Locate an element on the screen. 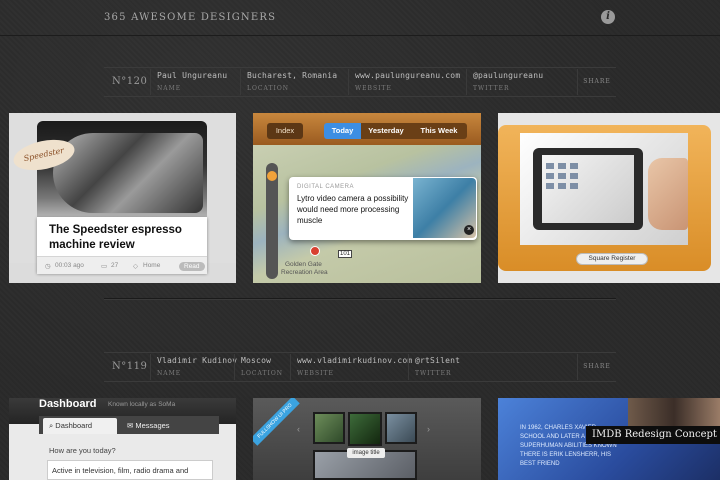 The image size is (720, 480). slider-knob is located at coordinates (272, 176).